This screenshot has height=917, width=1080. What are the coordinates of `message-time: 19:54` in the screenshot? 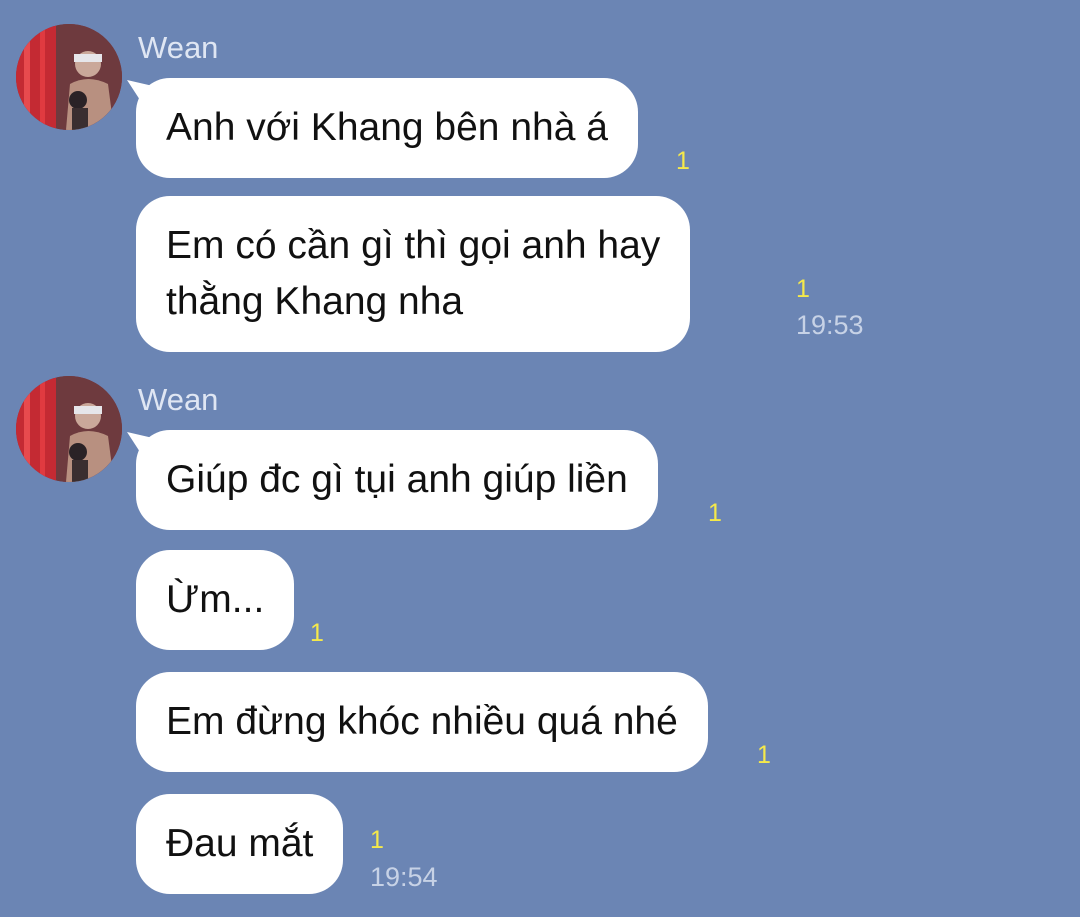 It's located at (404, 877).